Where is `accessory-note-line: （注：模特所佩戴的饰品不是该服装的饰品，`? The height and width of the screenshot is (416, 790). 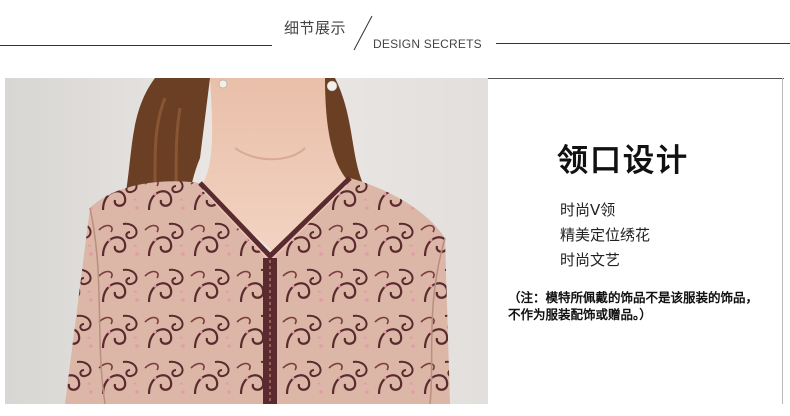 accessory-note-line: （注：模特所佩戴的饰品不是该服装的饰品， is located at coordinates (633, 297).